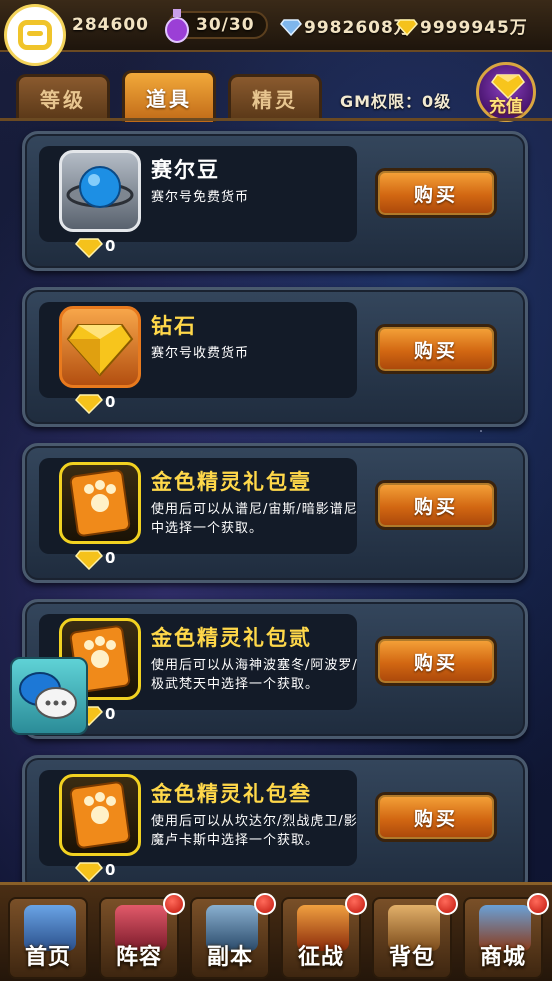  Describe the element at coordinates (276, 26) in the screenshot. I see `top-status-bar: 284600 30/30 9982608万 9999945万` at that location.